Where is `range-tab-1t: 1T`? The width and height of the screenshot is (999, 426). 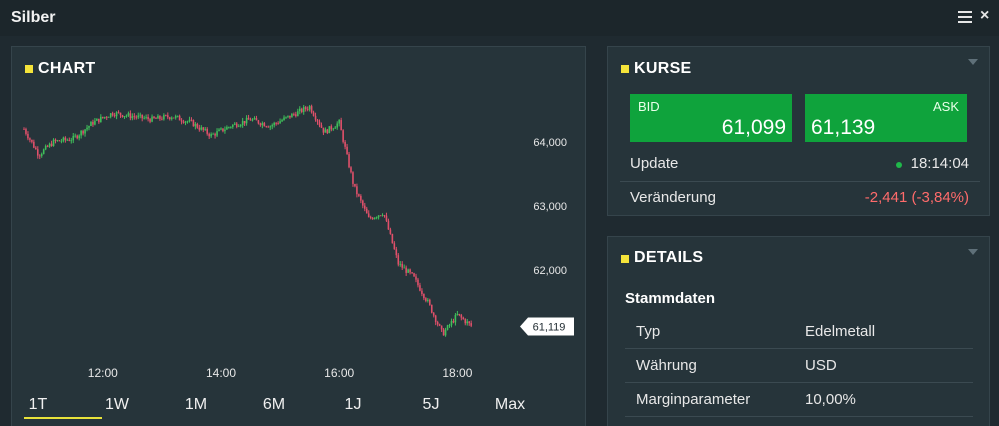 range-tab-1t: 1T is located at coordinates (38, 405).